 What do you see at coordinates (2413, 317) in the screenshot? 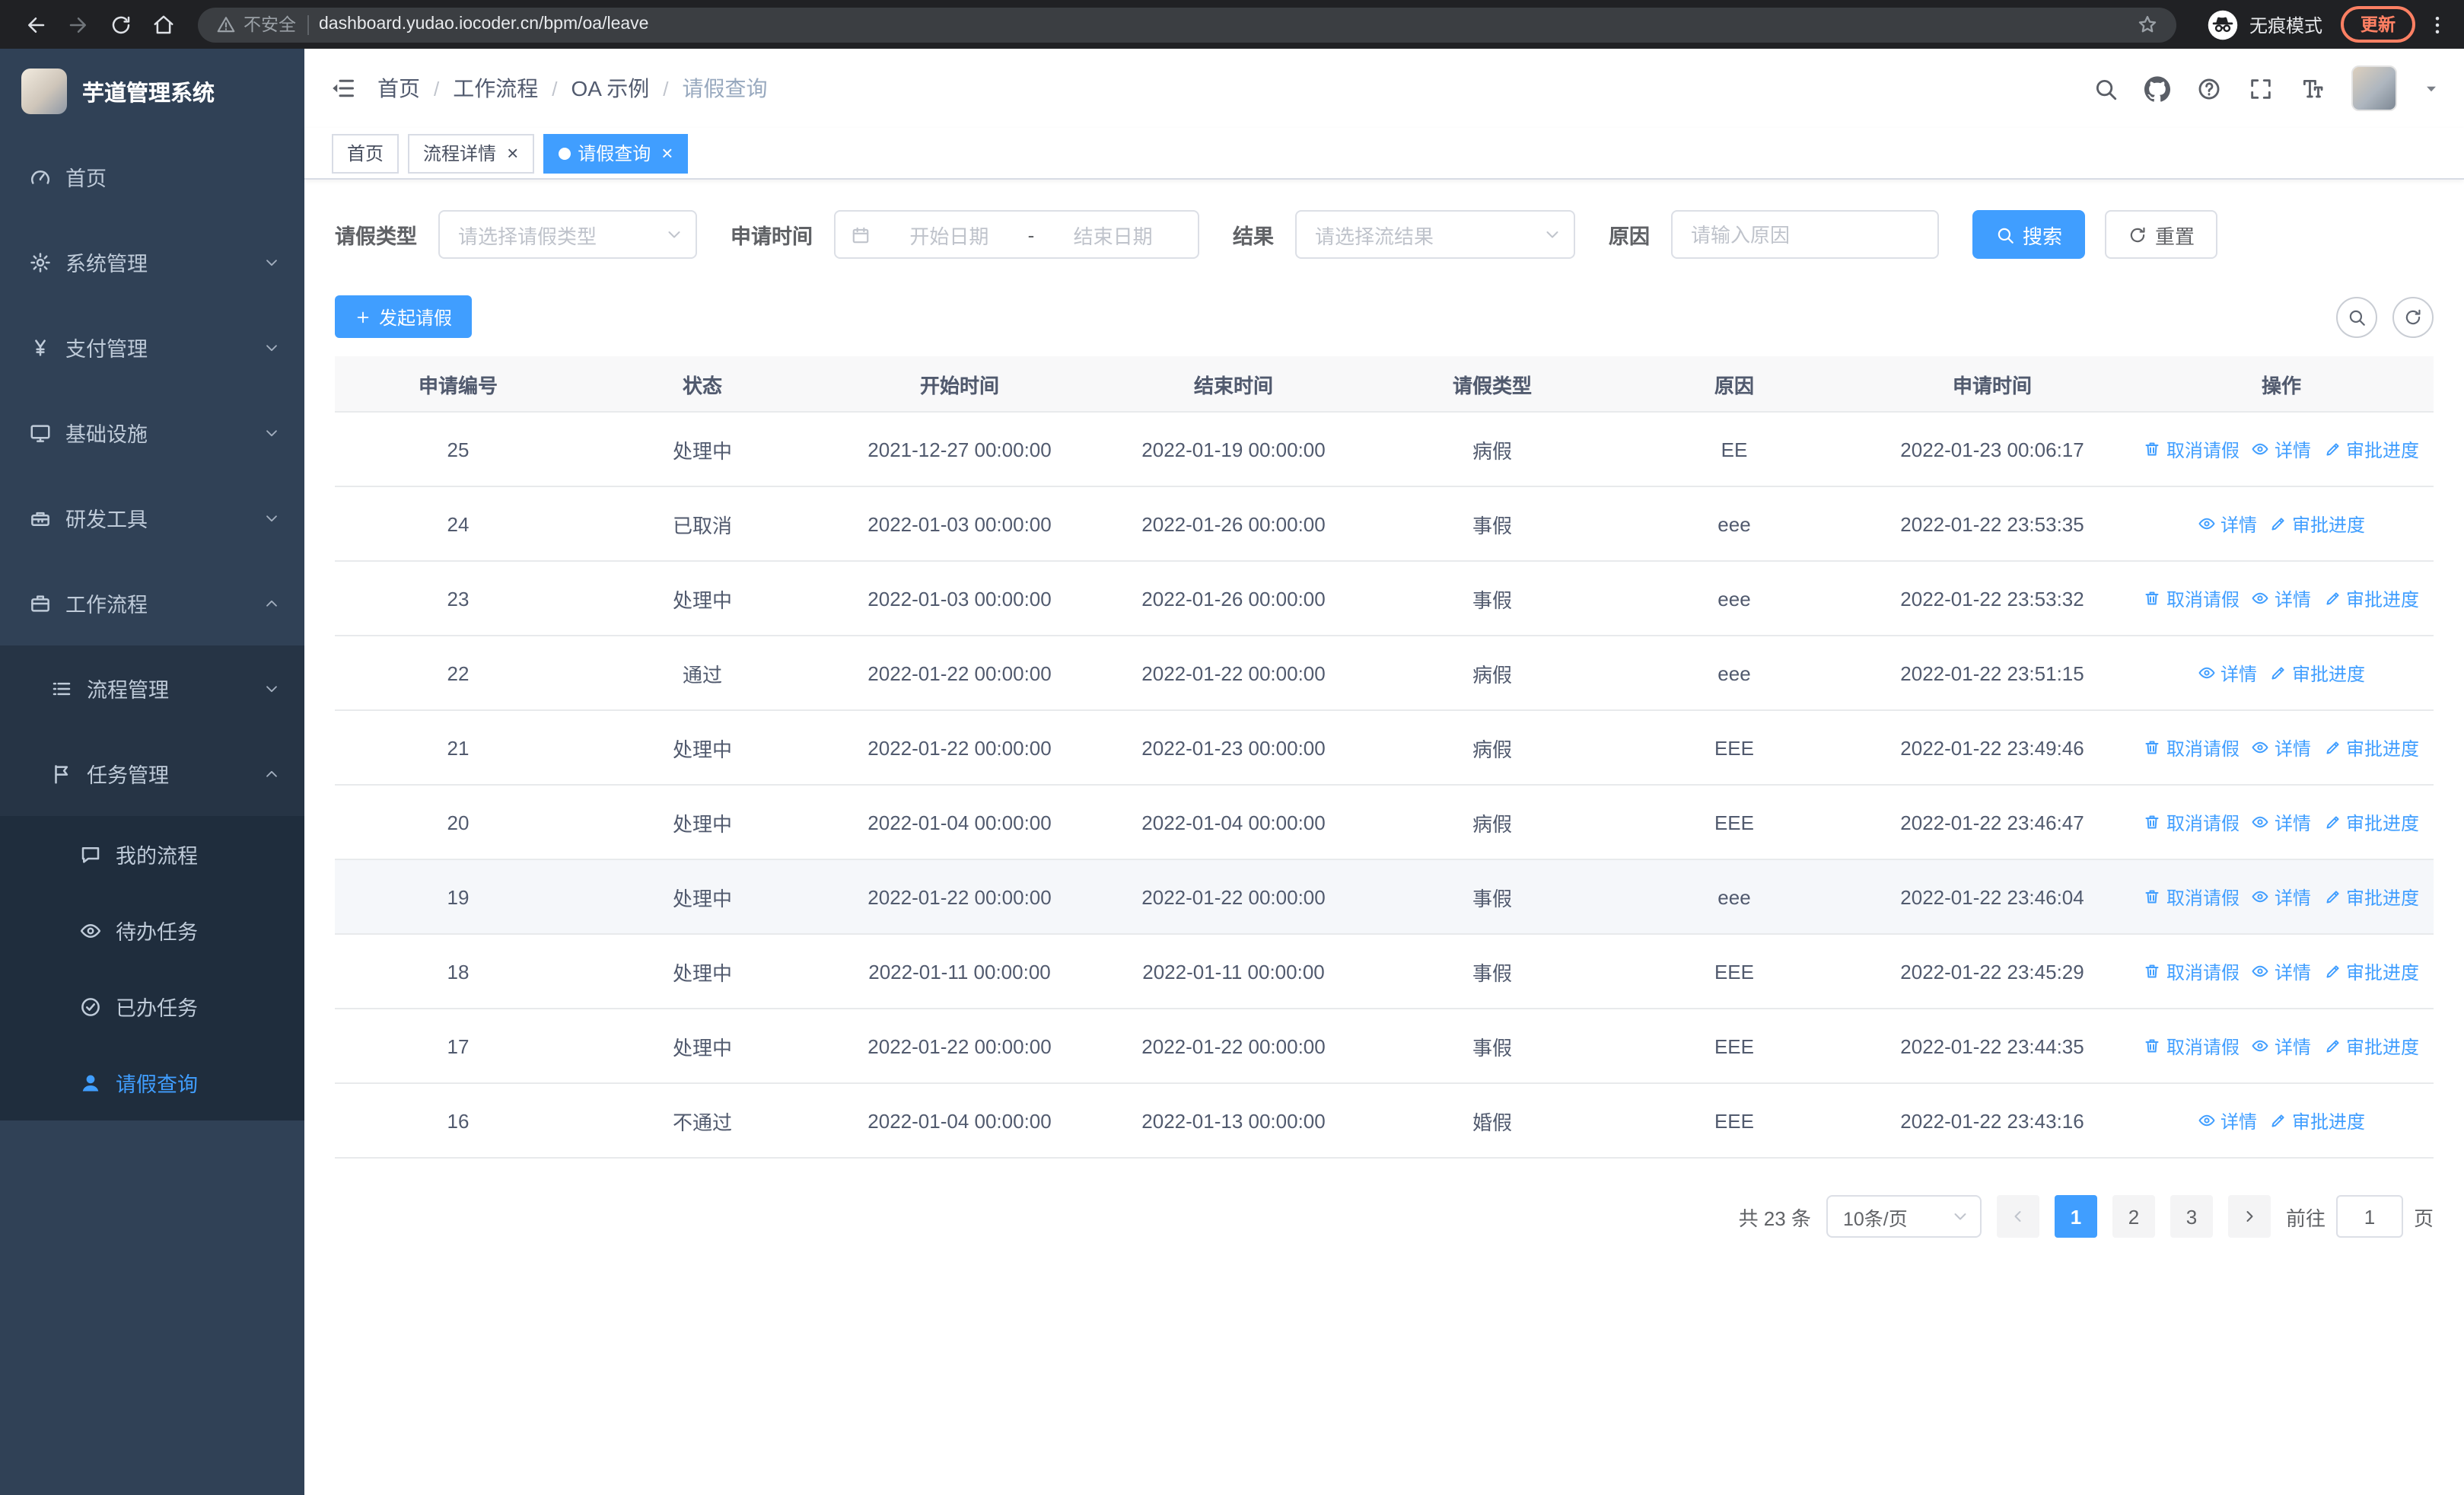
I see `refresh-table-button` at bounding box center [2413, 317].